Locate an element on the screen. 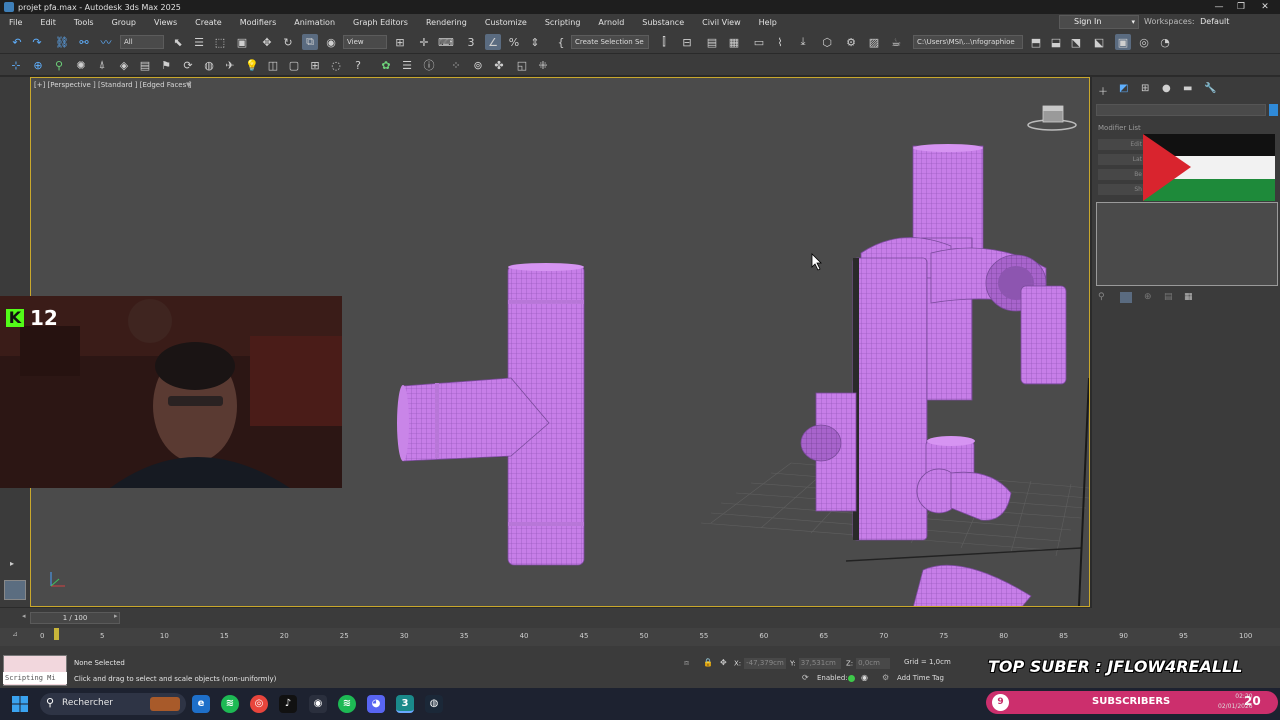 The height and width of the screenshot is (720, 1280). modify-tab-icon: ◩ is located at coordinates (1123, 88).